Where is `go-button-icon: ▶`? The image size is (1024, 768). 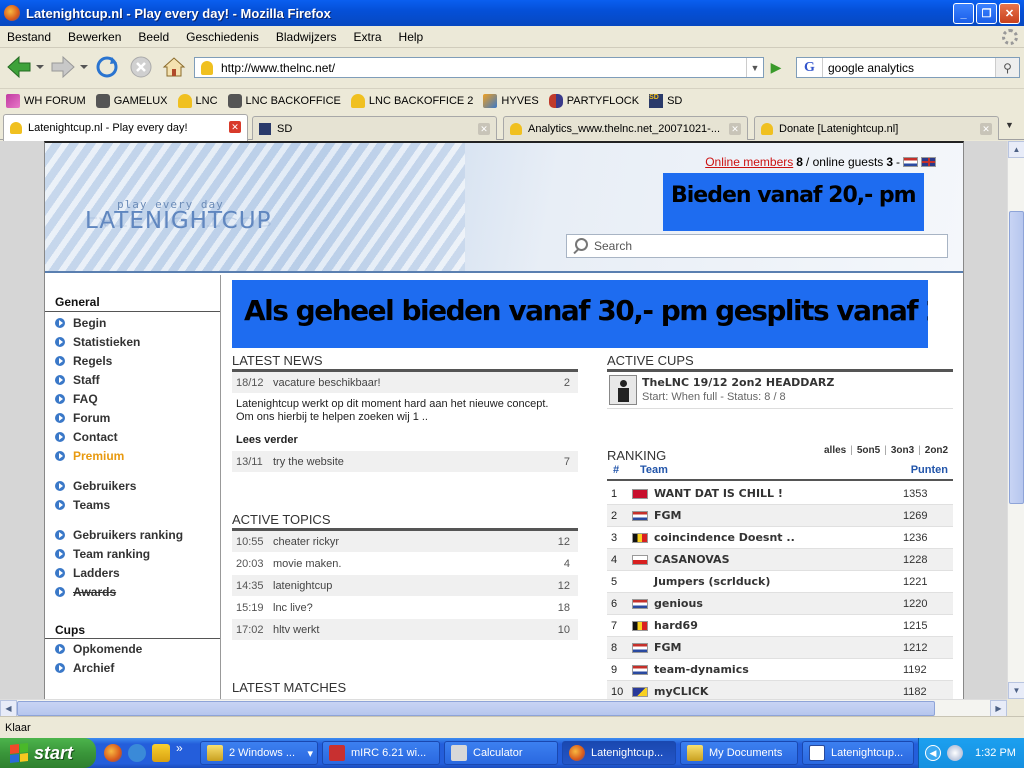 go-button-icon: ▶ is located at coordinates (776, 67).